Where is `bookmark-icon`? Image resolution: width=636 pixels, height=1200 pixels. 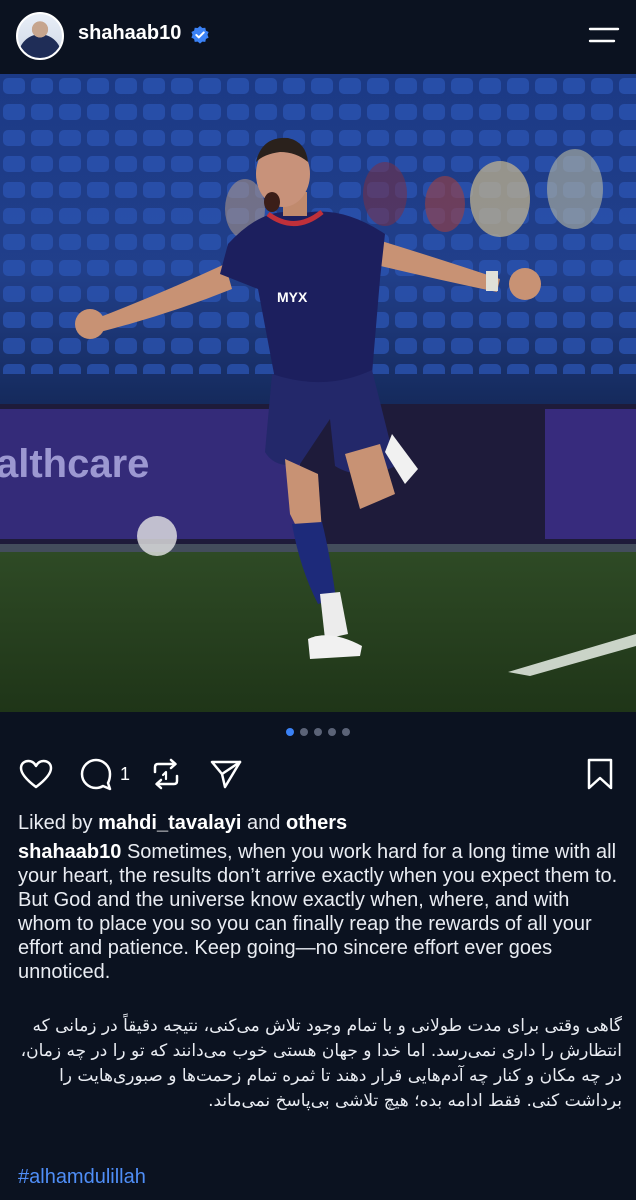 bookmark-icon is located at coordinates (600, 774).